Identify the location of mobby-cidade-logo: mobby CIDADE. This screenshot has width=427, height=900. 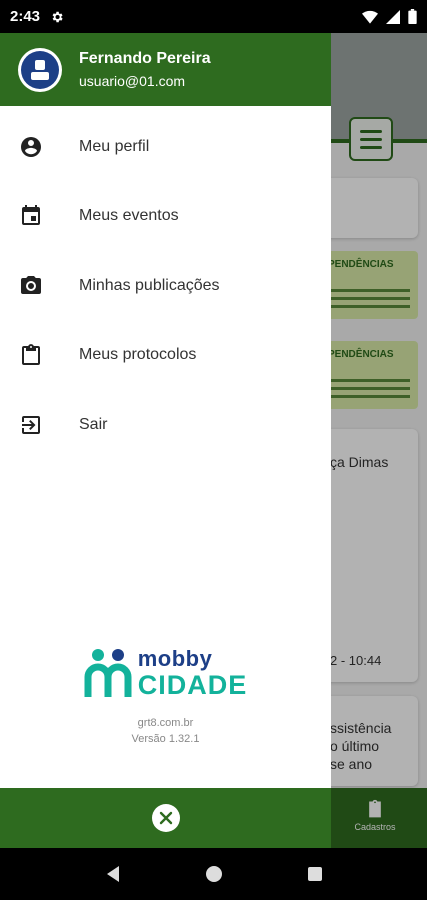
(166, 673).